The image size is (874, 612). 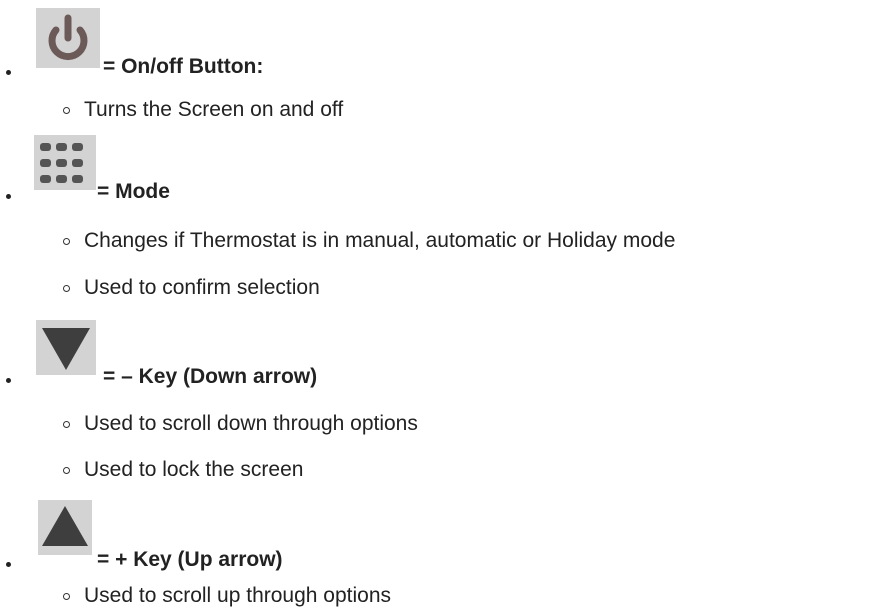 I want to click on sub-item: Turns the Screen on and off, so click(x=203, y=110).